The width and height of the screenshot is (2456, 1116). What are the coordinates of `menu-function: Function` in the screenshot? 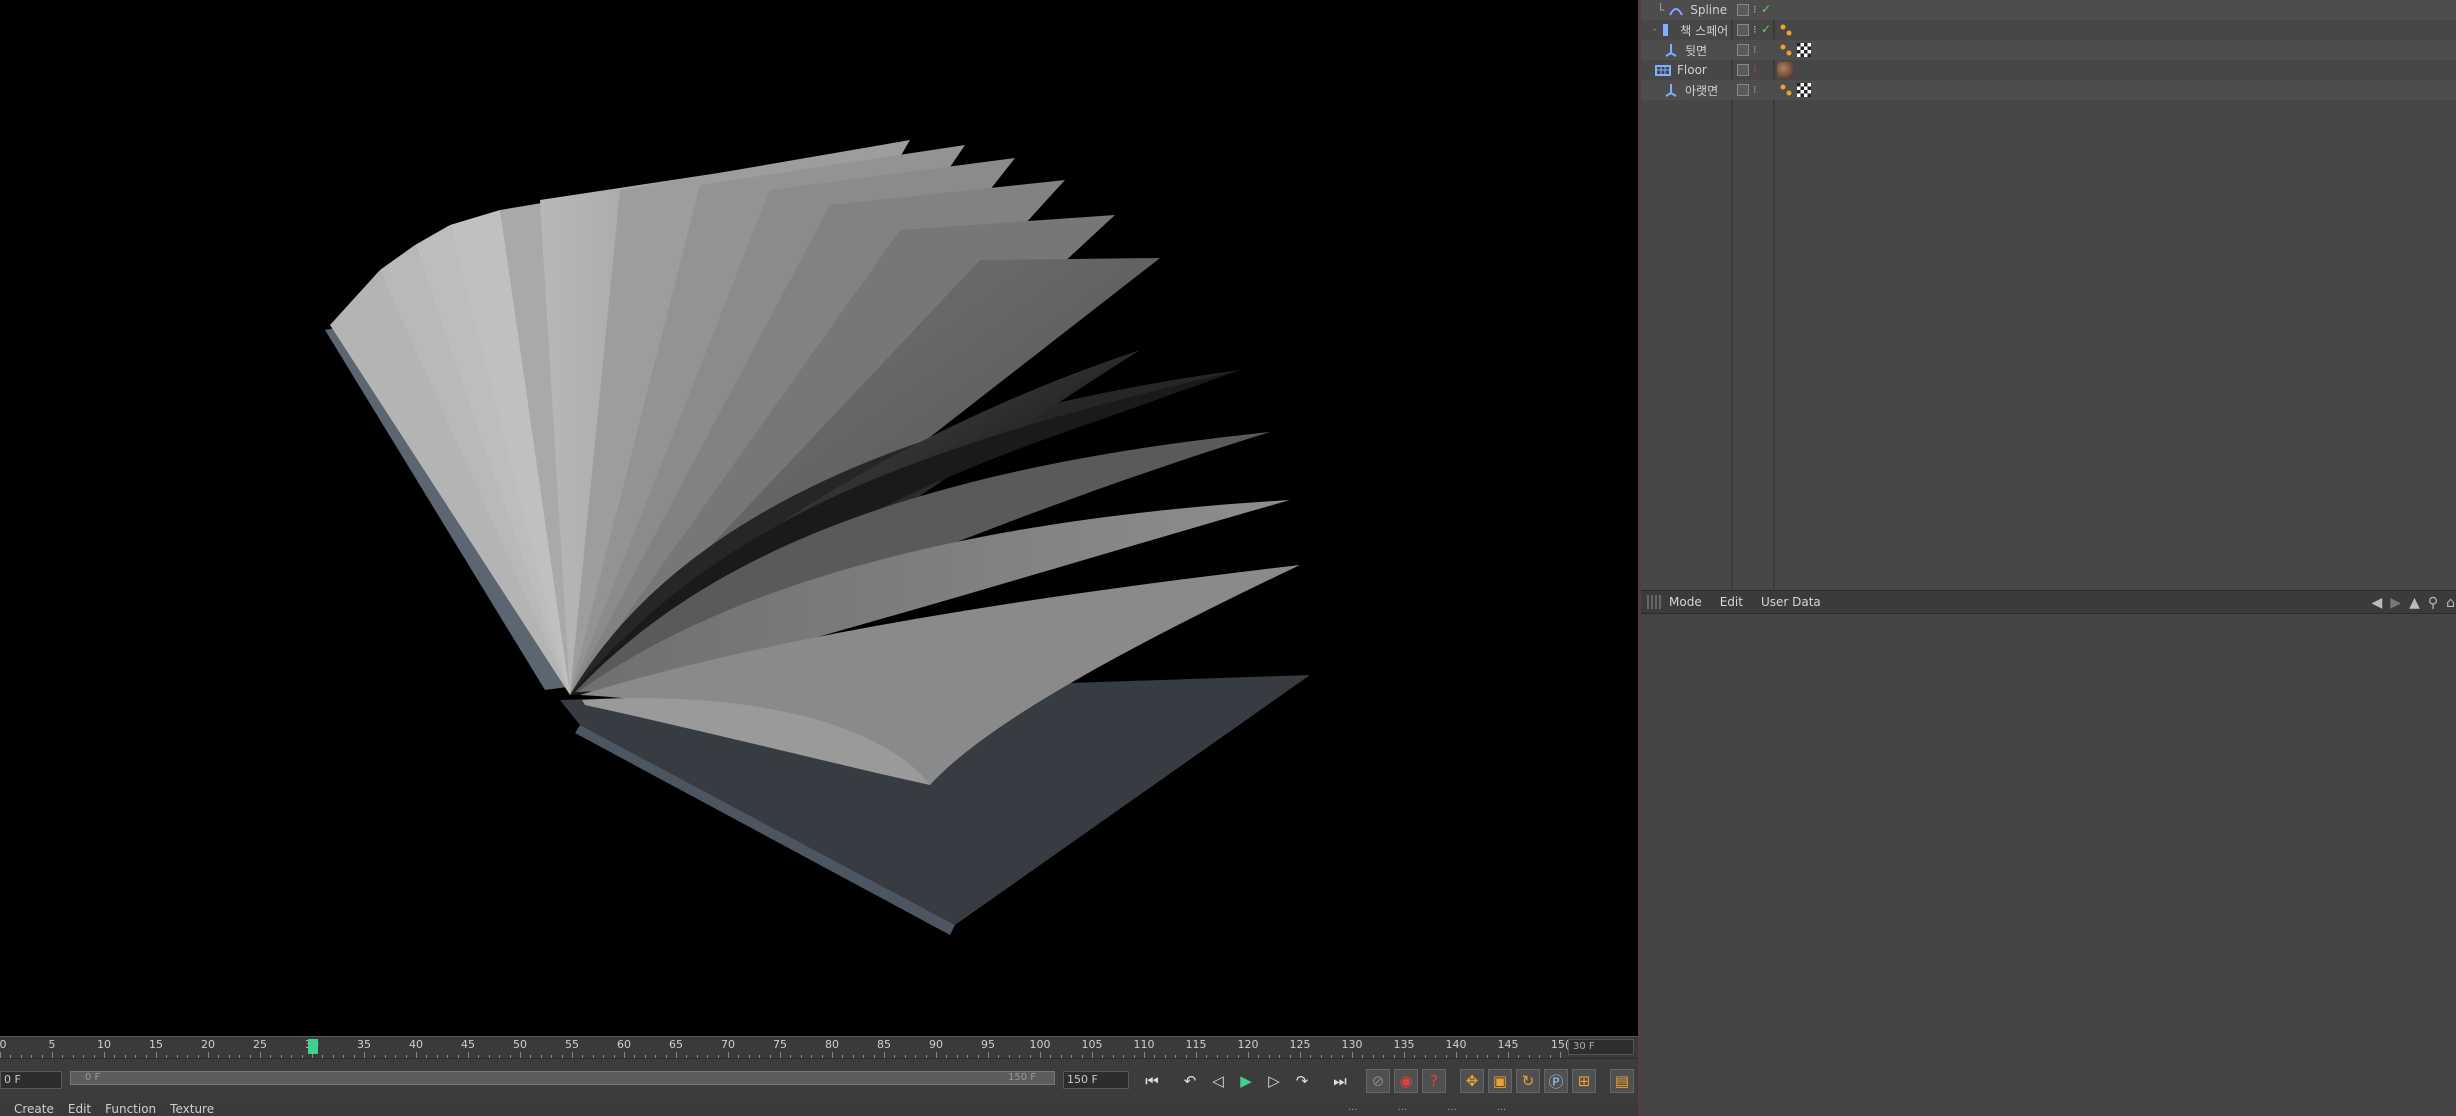 It's located at (130, 1109).